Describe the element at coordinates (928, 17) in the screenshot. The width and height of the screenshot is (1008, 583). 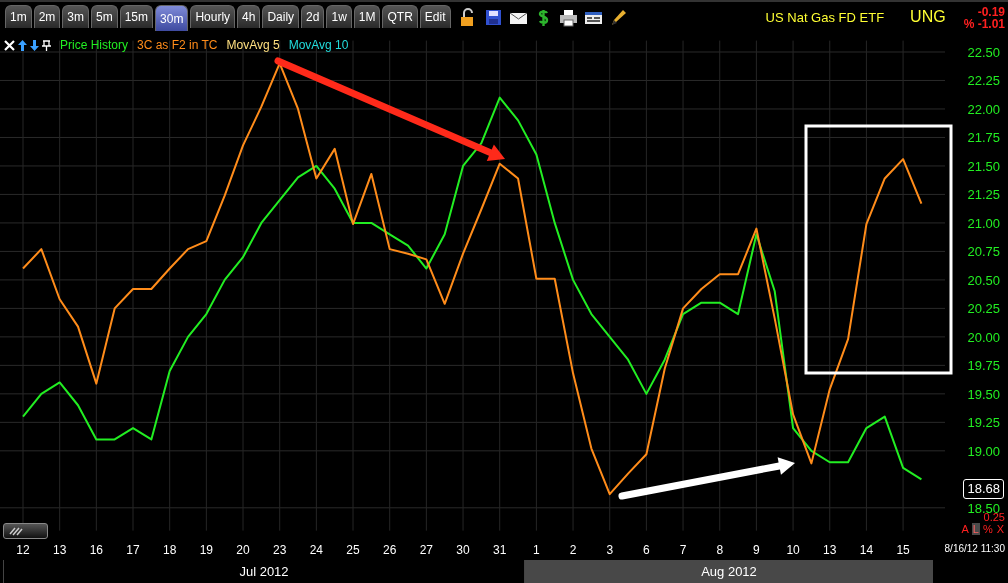
I see `ticker-symbol: UNG` at that location.